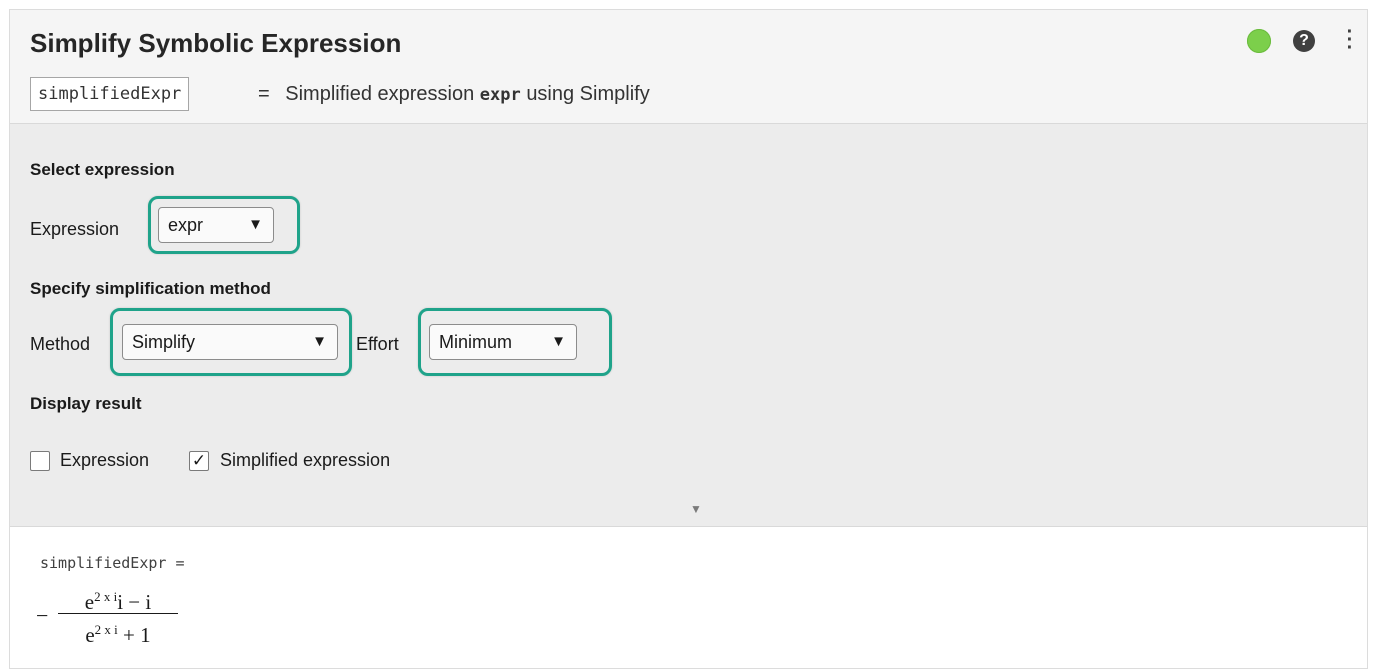  I want to click on section-display-result: Display result, so click(86, 403).